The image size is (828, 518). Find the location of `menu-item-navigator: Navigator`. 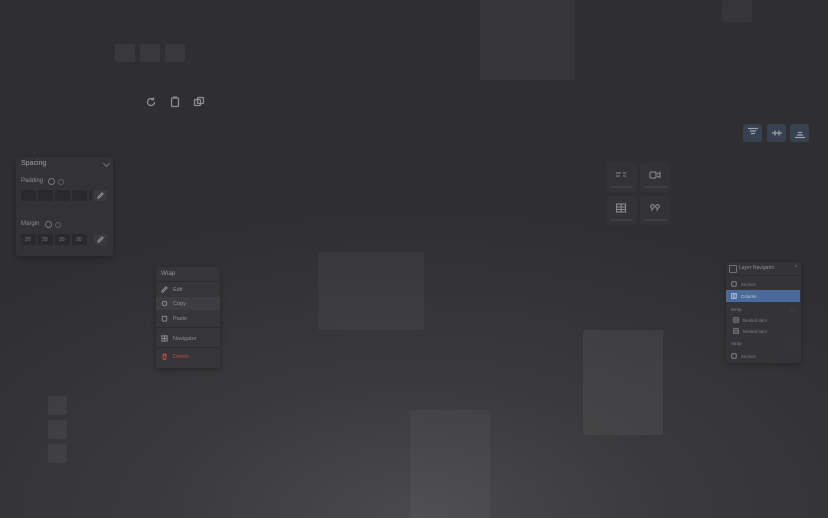

menu-item-navigator: Navigator is located at coordinates (188, 338).